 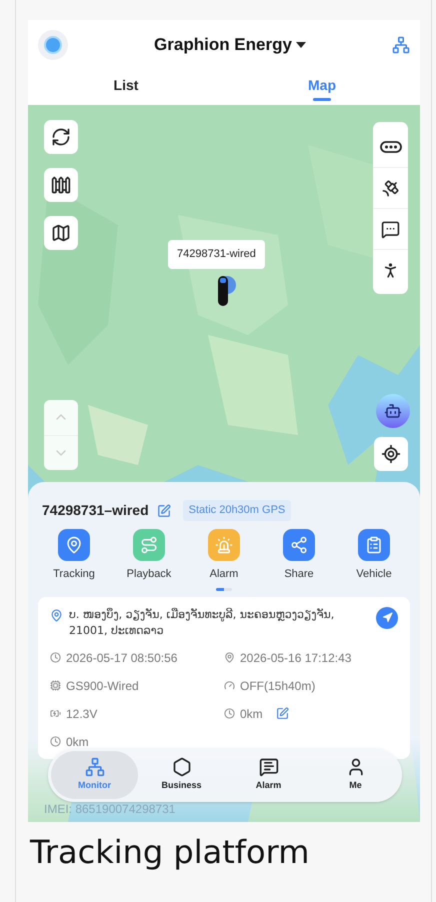 What do you see at coordinates (149, 555) in the screenshot?
I see `action-button: Playback` at bounding box center [149, 555].